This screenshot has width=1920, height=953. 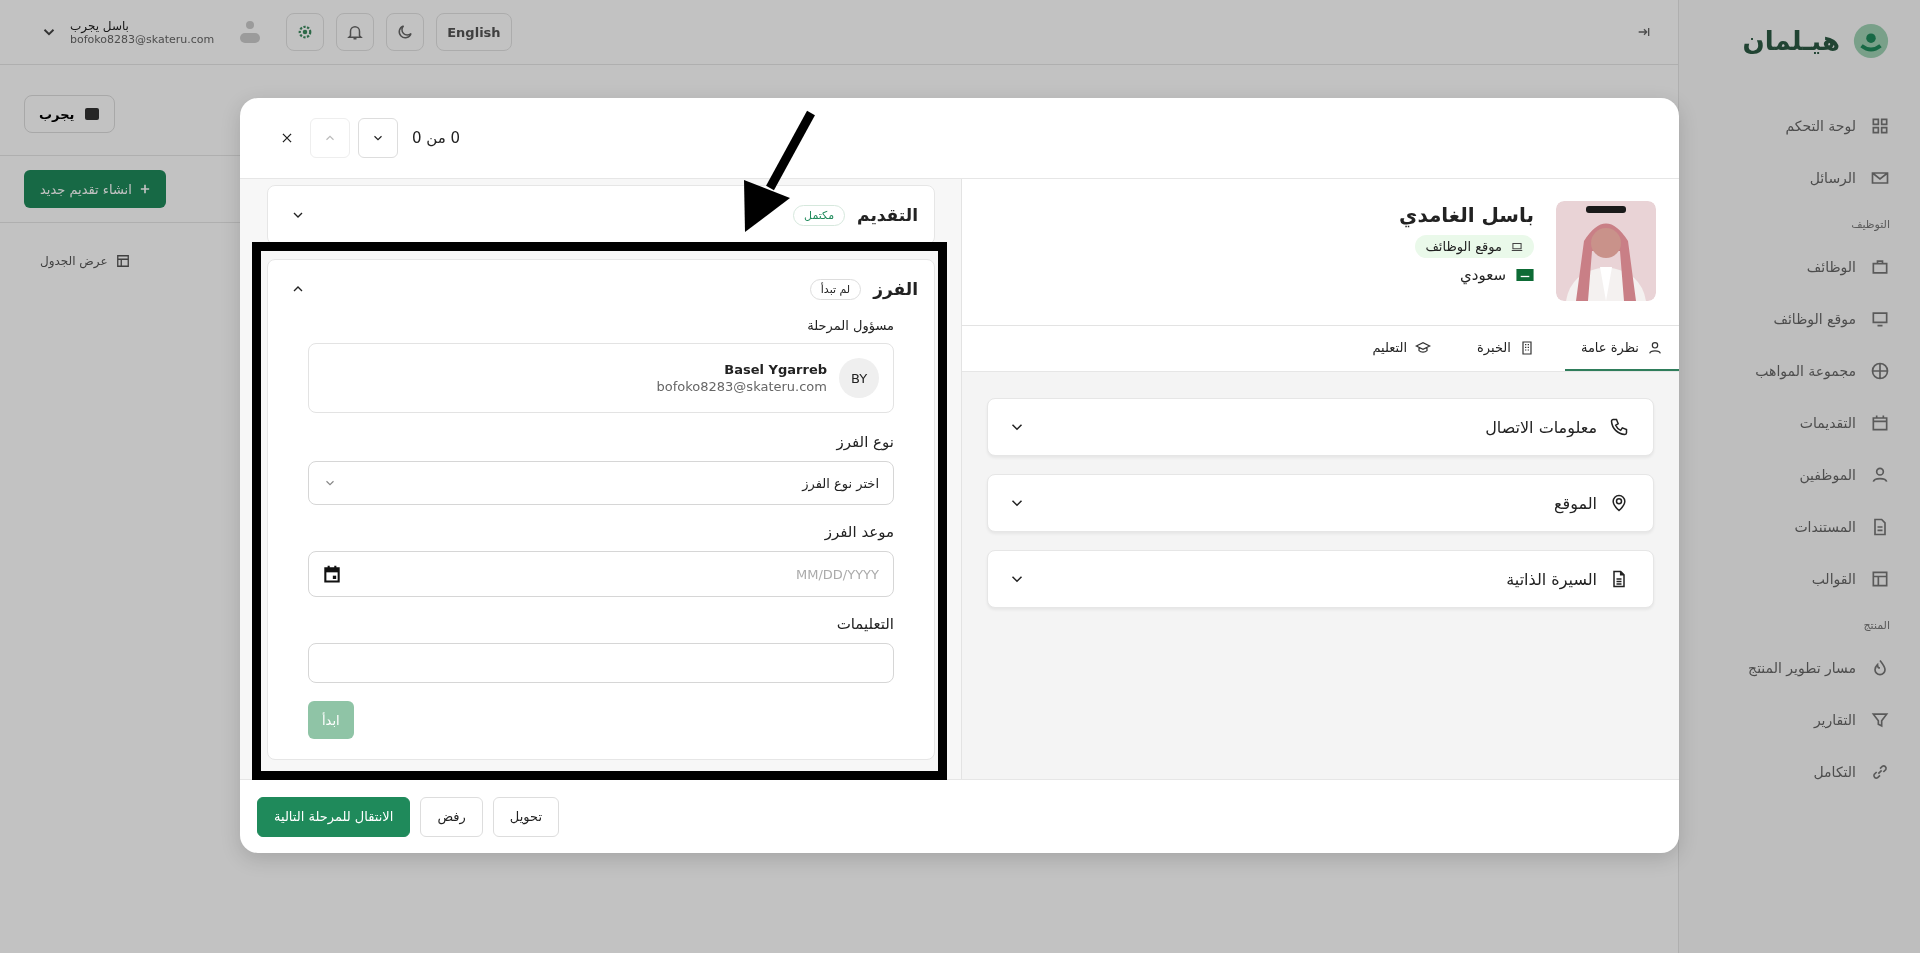 What do you see at coordinates (1792, 126) in the screenshot?
I see `nav-item: لوحة التحكم` at bounding box center [1792, 126].